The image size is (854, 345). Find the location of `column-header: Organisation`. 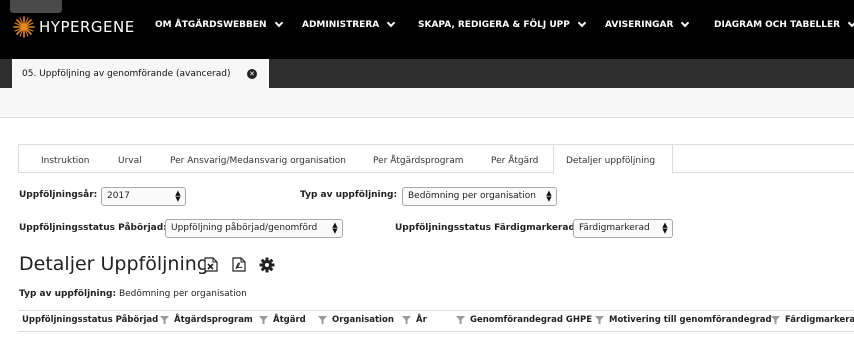

column-header: Organisation is located at coordinates (356, 320).